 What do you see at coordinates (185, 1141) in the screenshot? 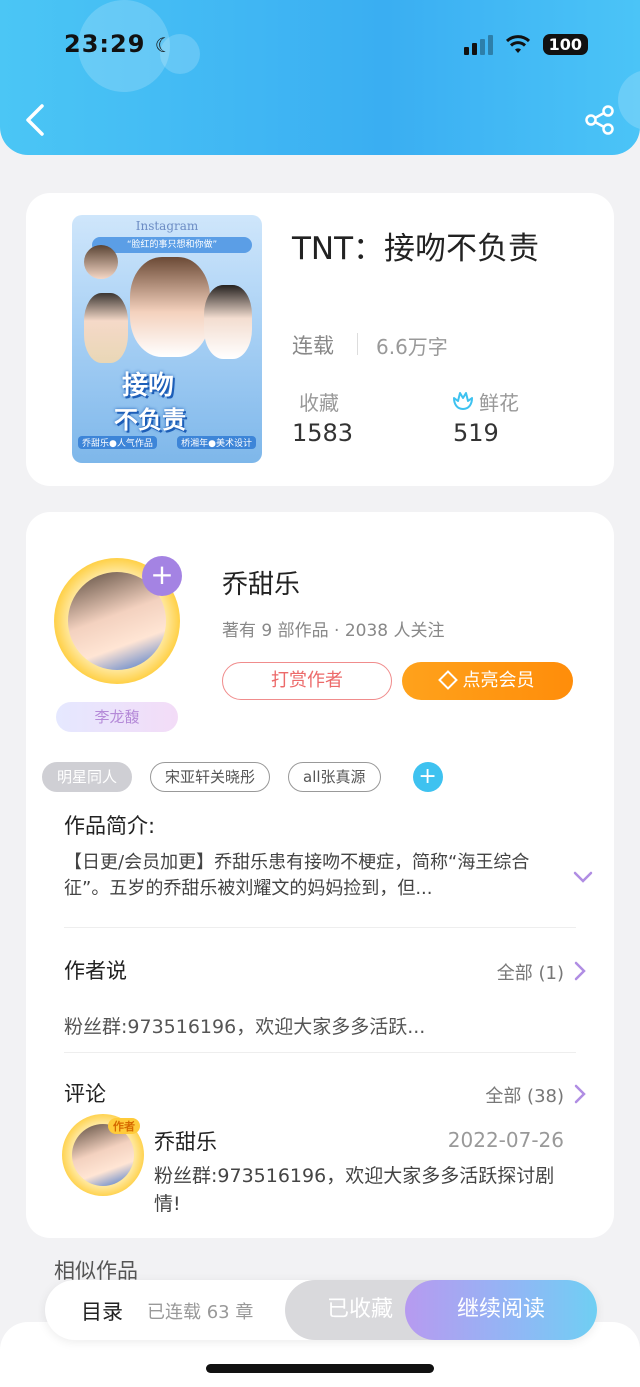
I see `commenter-name: 乔甜乐` at bounding box center [185, 1141].